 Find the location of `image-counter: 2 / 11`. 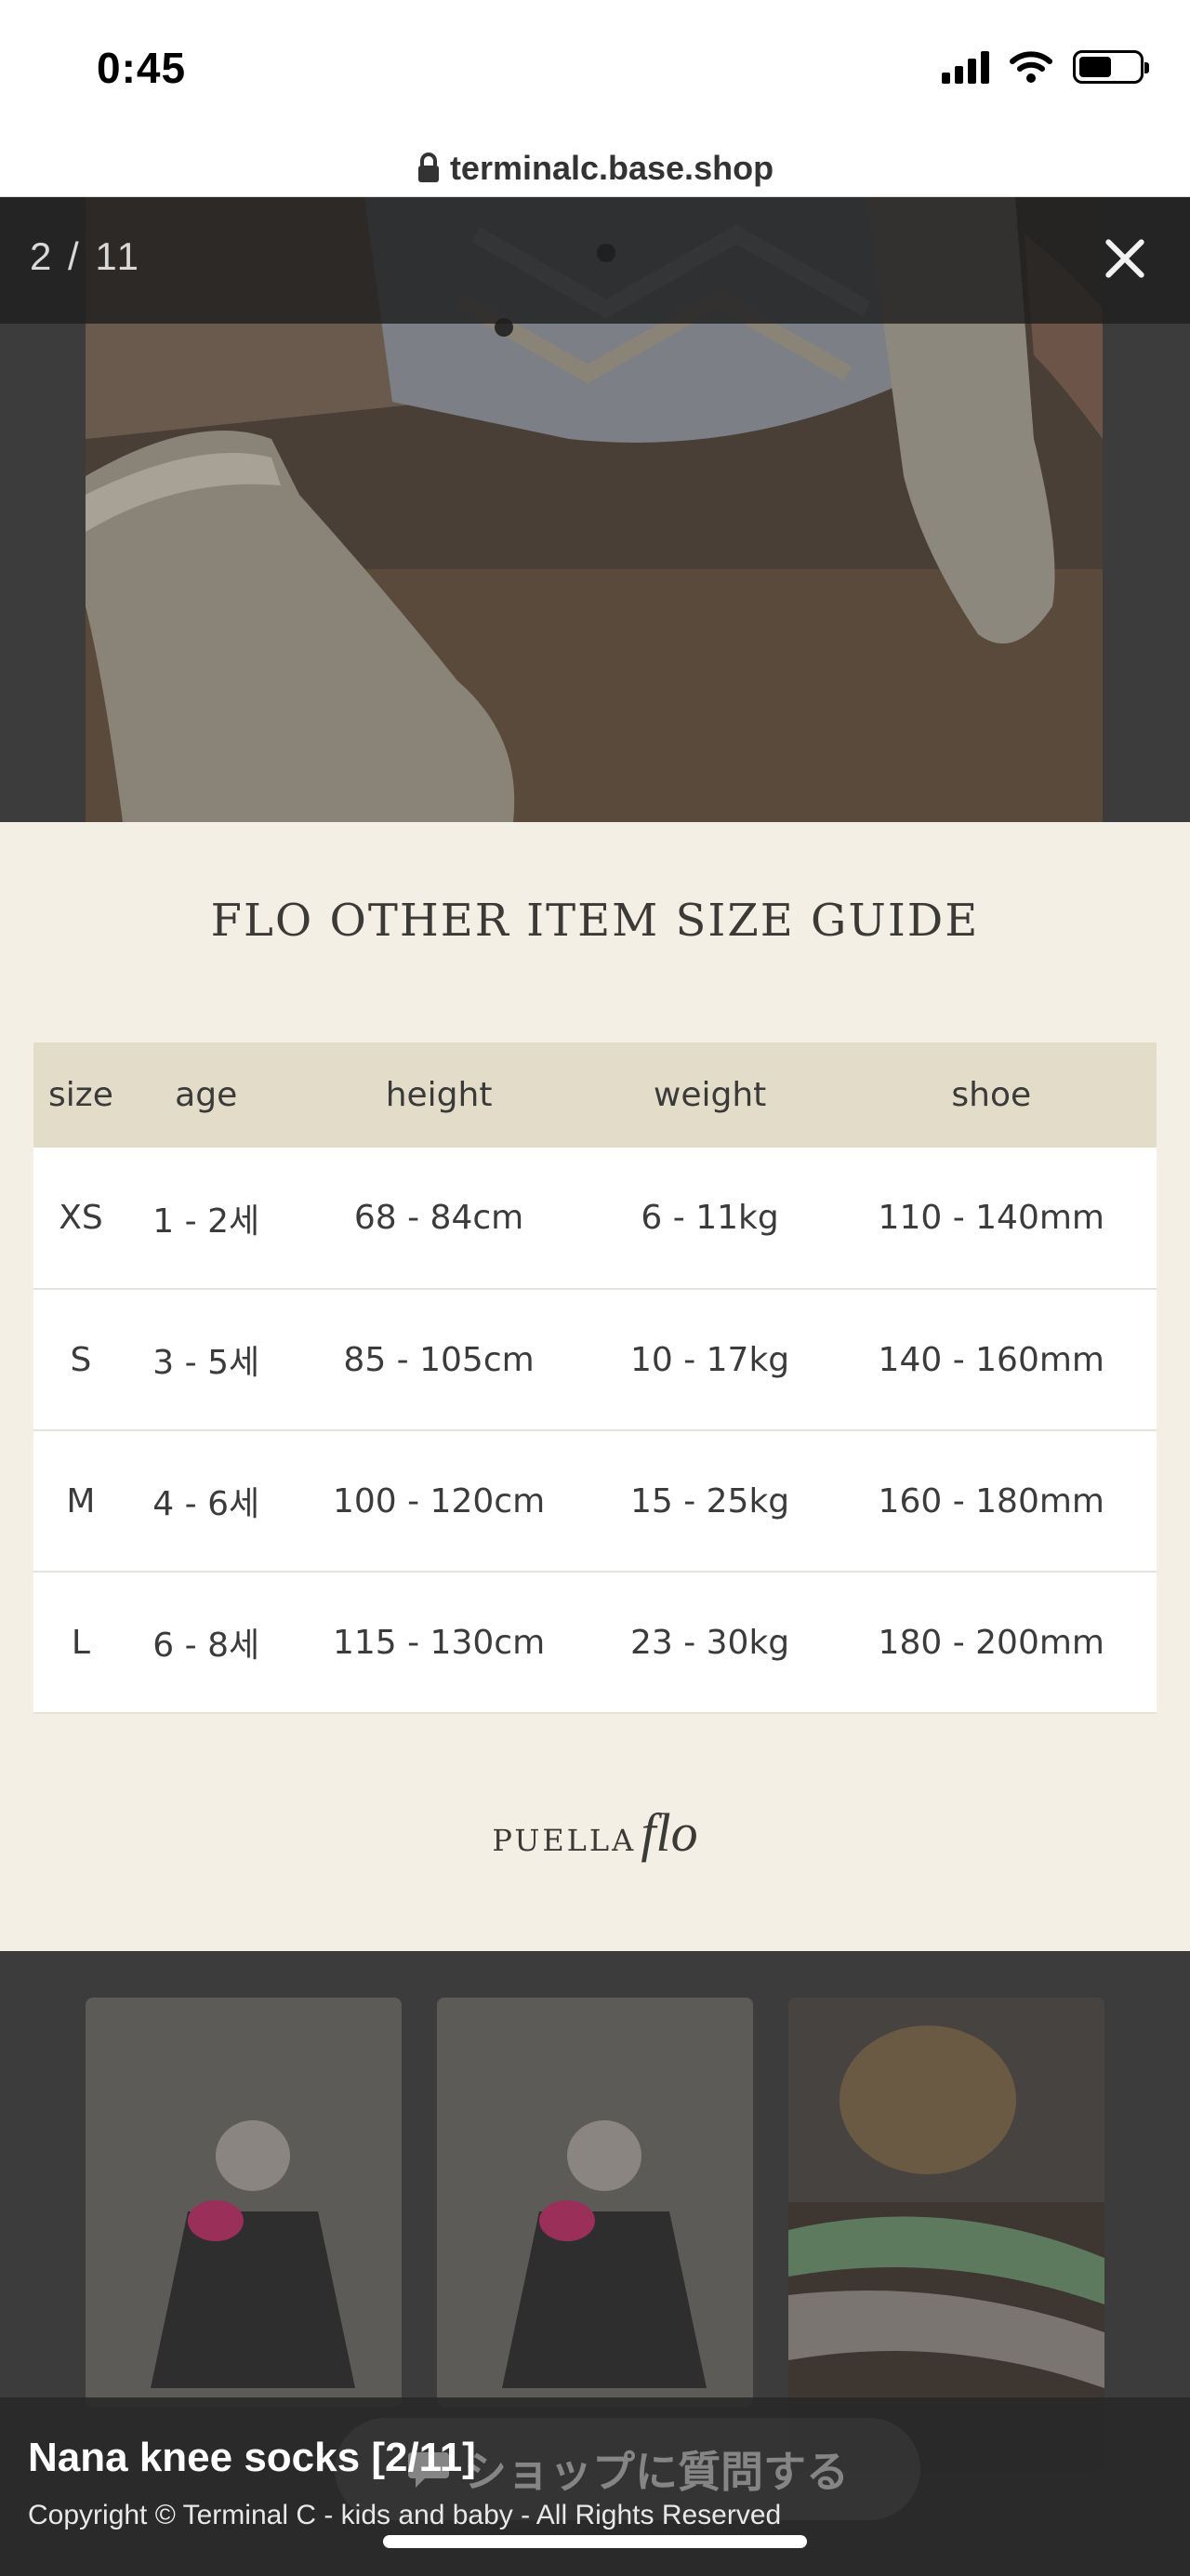

image-counter: 2 / 11 is located at coordinates (85, 256).